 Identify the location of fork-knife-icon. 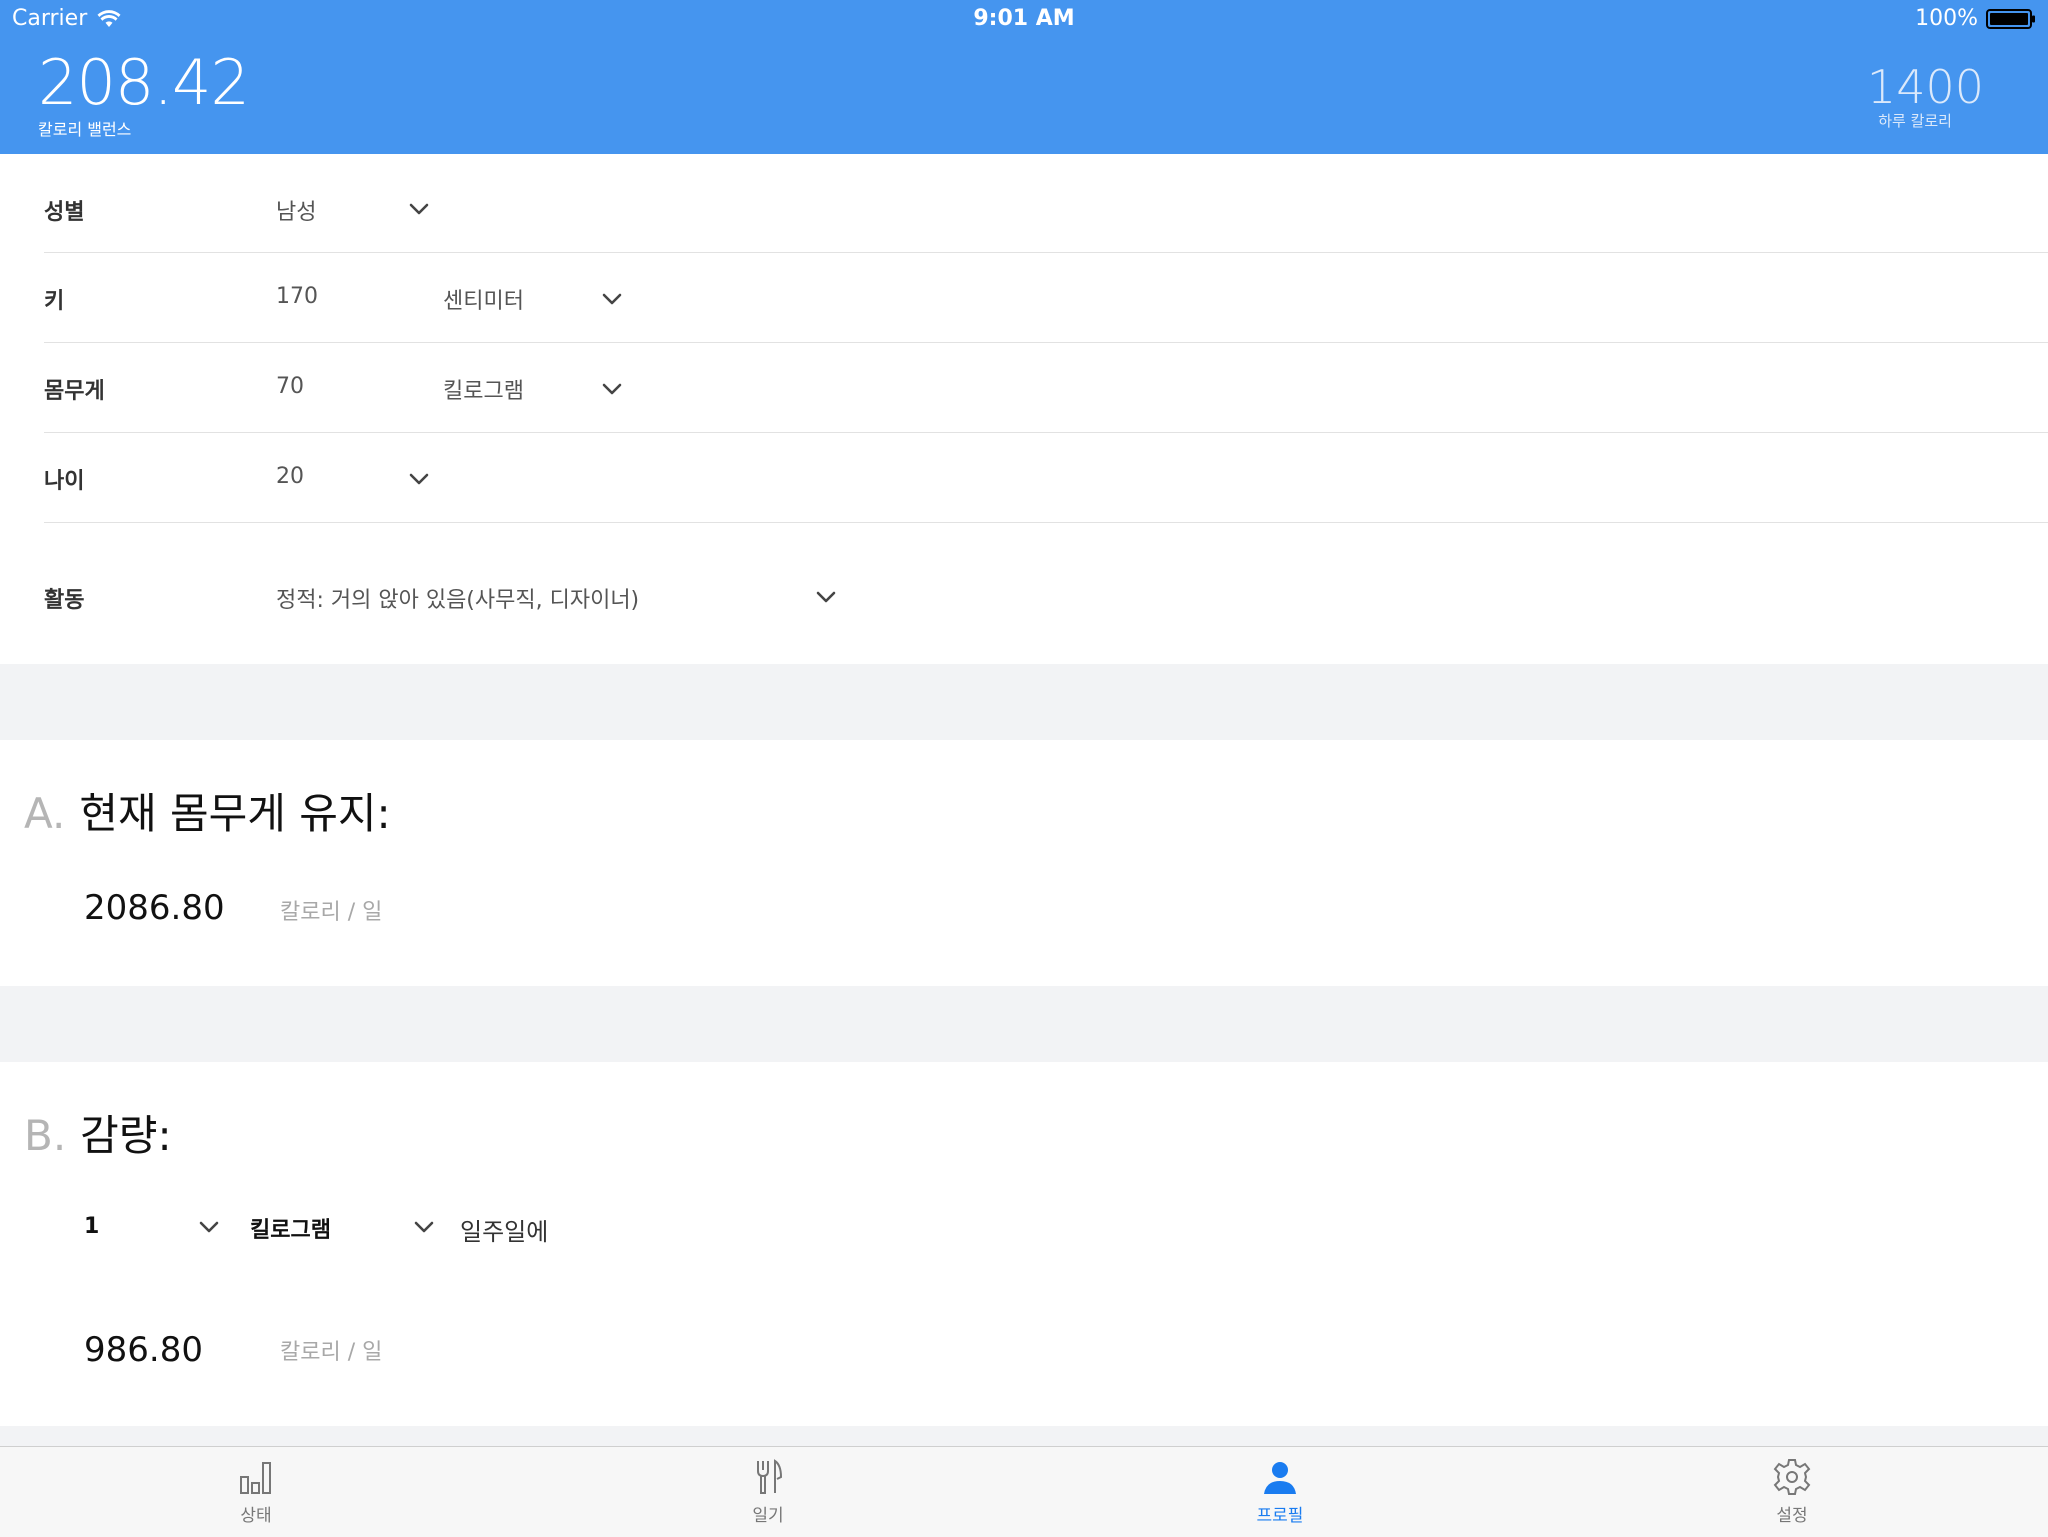
(768, 1477).